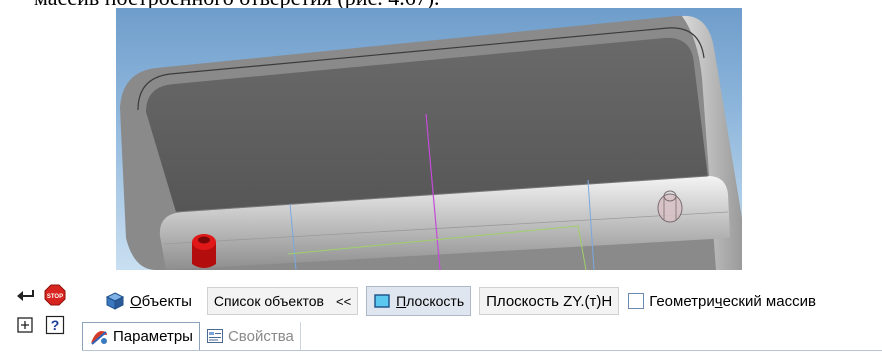  What do you see at coordinates (25, 295) in the screenshot?
I see `enter-arrow-icon` at bounding box center [25, 295].